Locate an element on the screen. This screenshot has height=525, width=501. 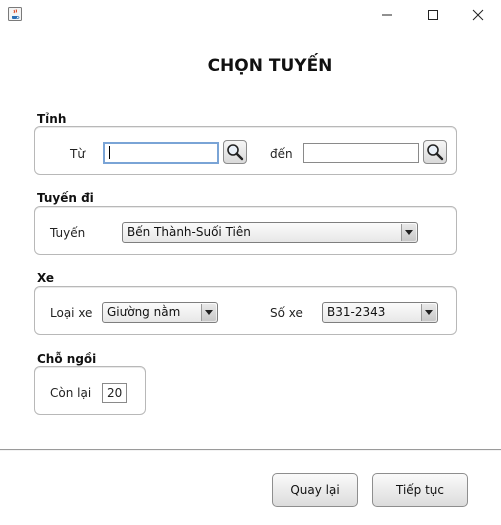
minimize-icon is located at coordinates (387, 15).